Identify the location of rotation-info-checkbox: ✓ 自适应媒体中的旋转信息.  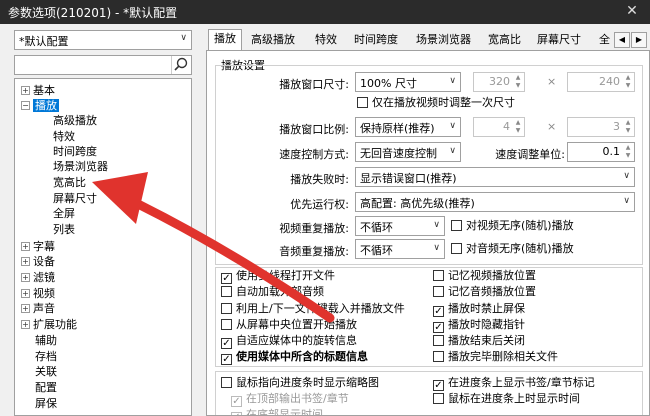
(289, 341).